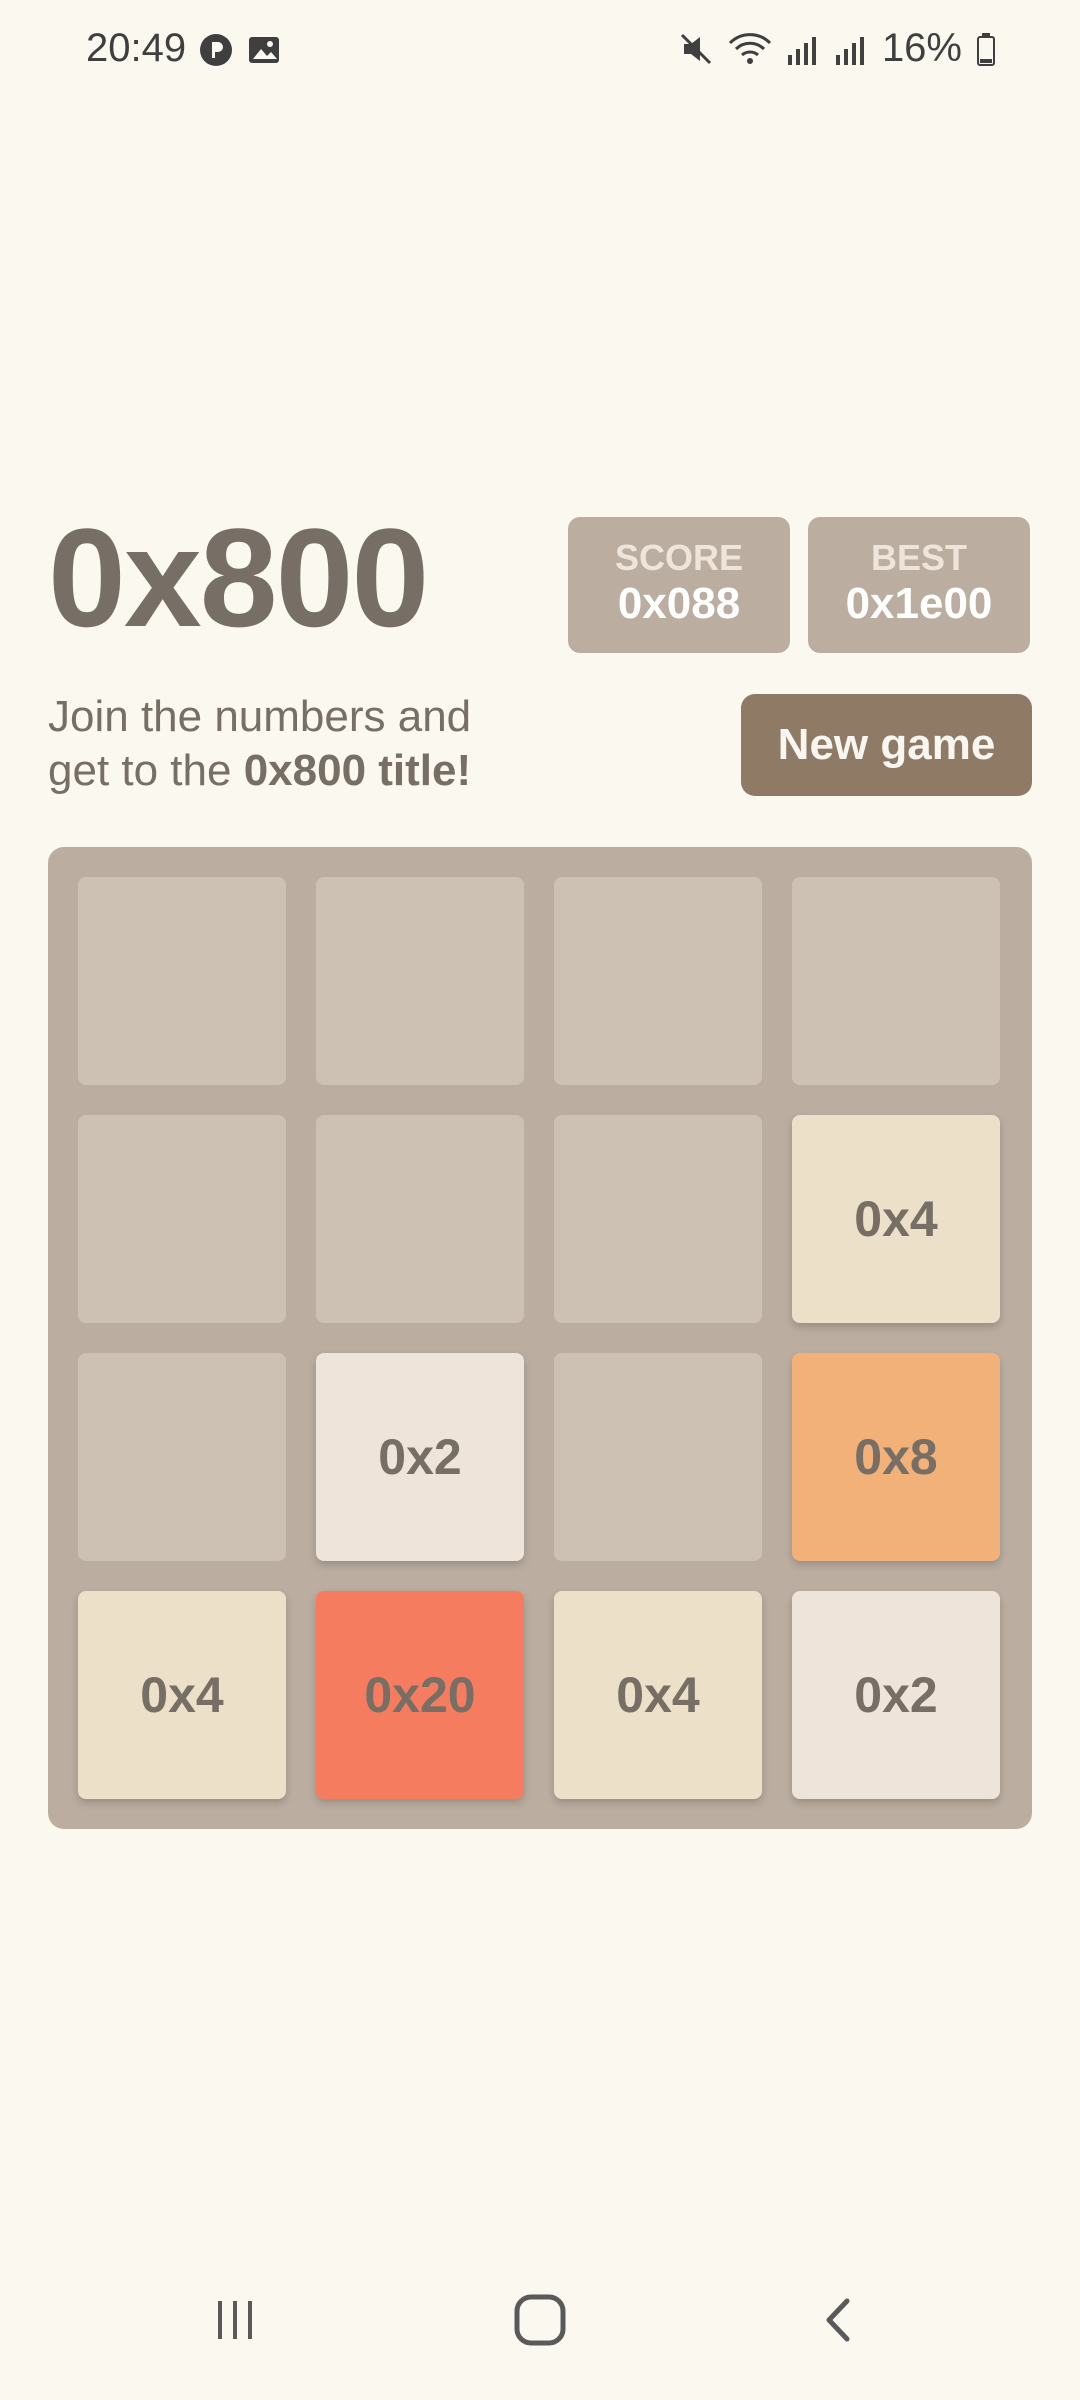  I want to click on wifi-icon, so click(750, 48).